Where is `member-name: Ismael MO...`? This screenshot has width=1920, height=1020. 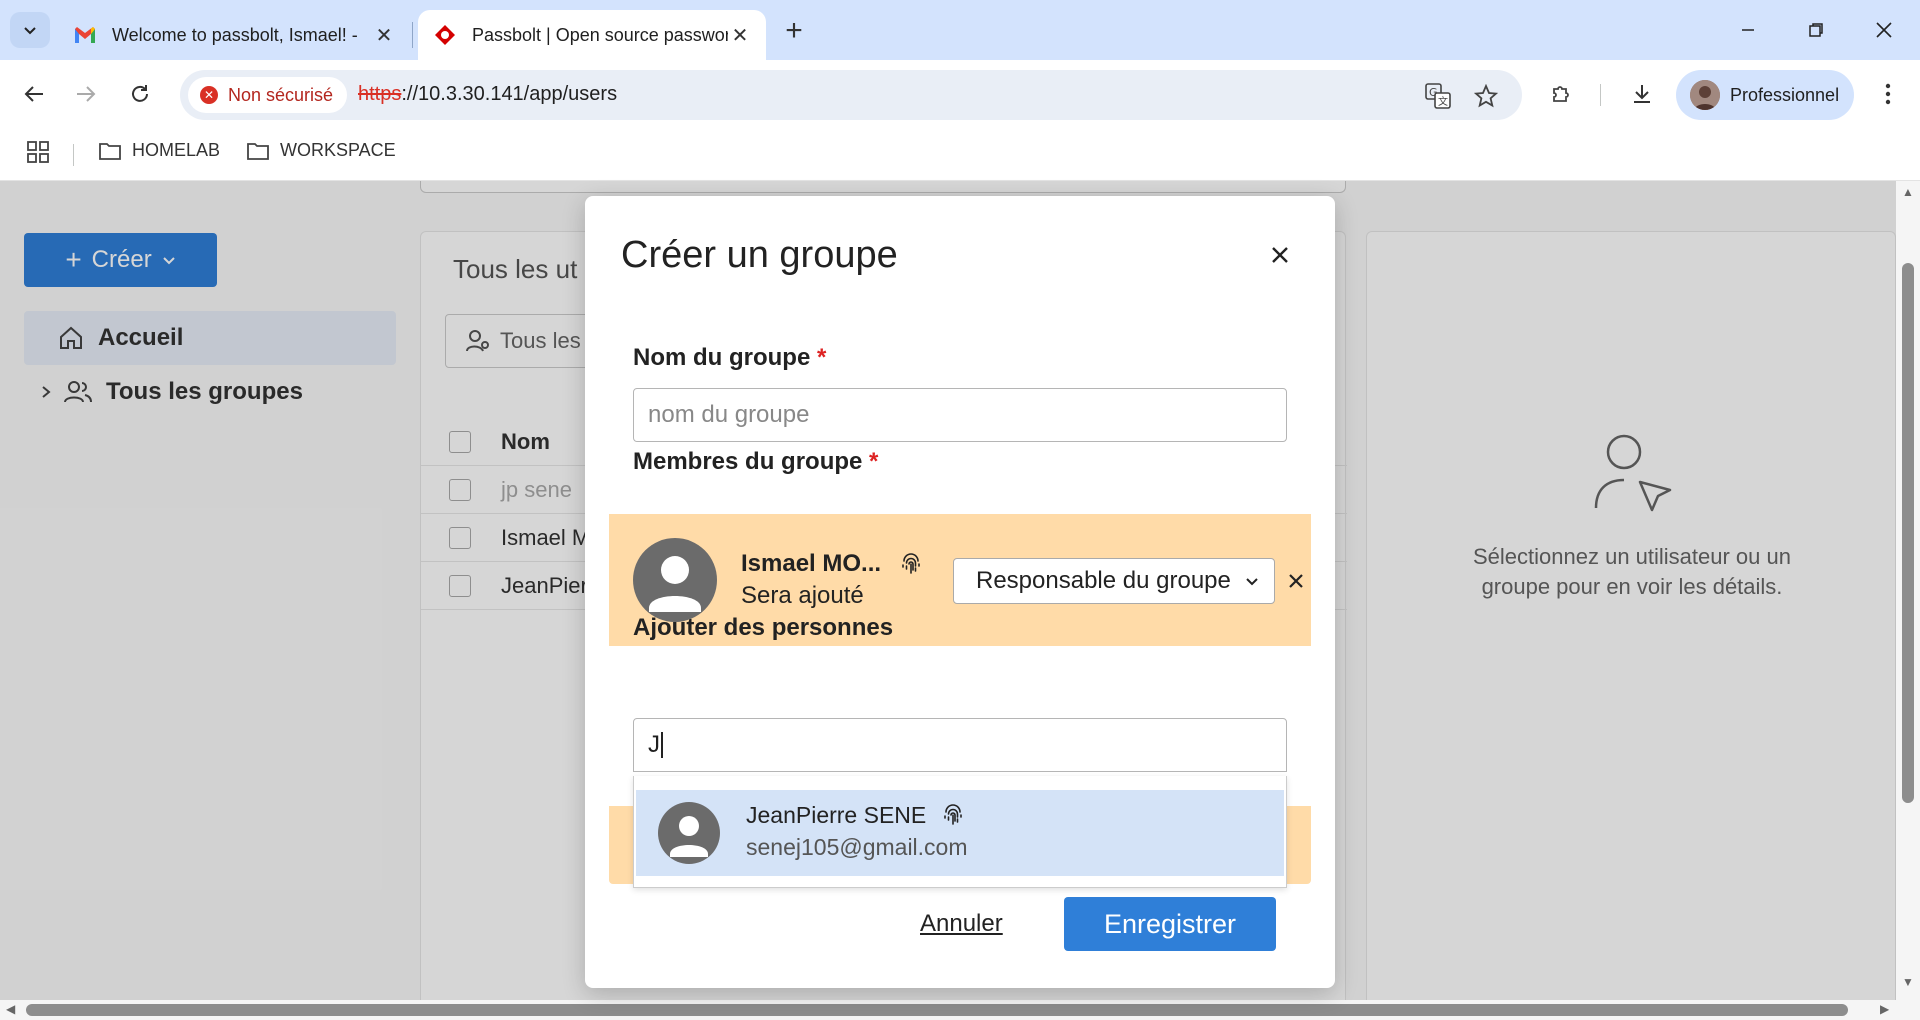
member-name: Ismael MO... is located at coordinates (811, 563).